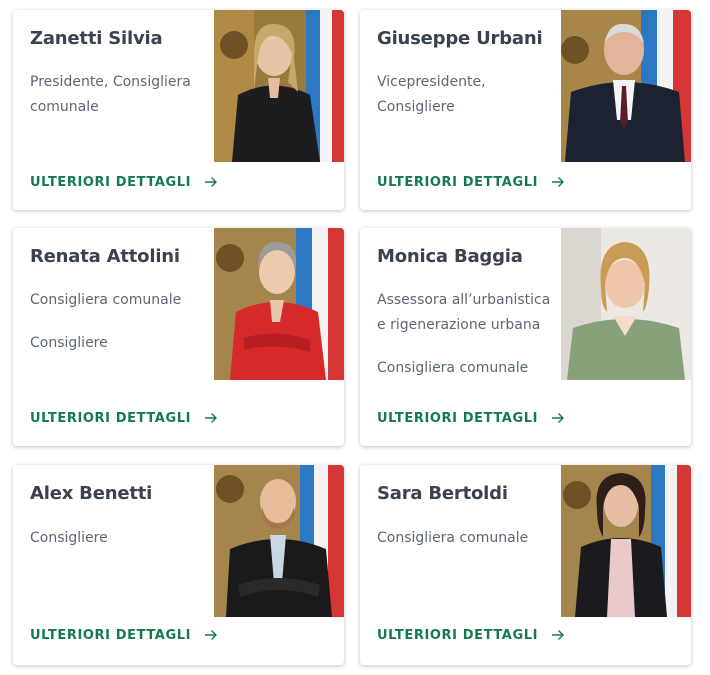 The width and height of the screenshot is (710, 675). Describe the element at coordinates (91, 493) in the screenshot. I see `person-name: Alex Benetti` at that location.